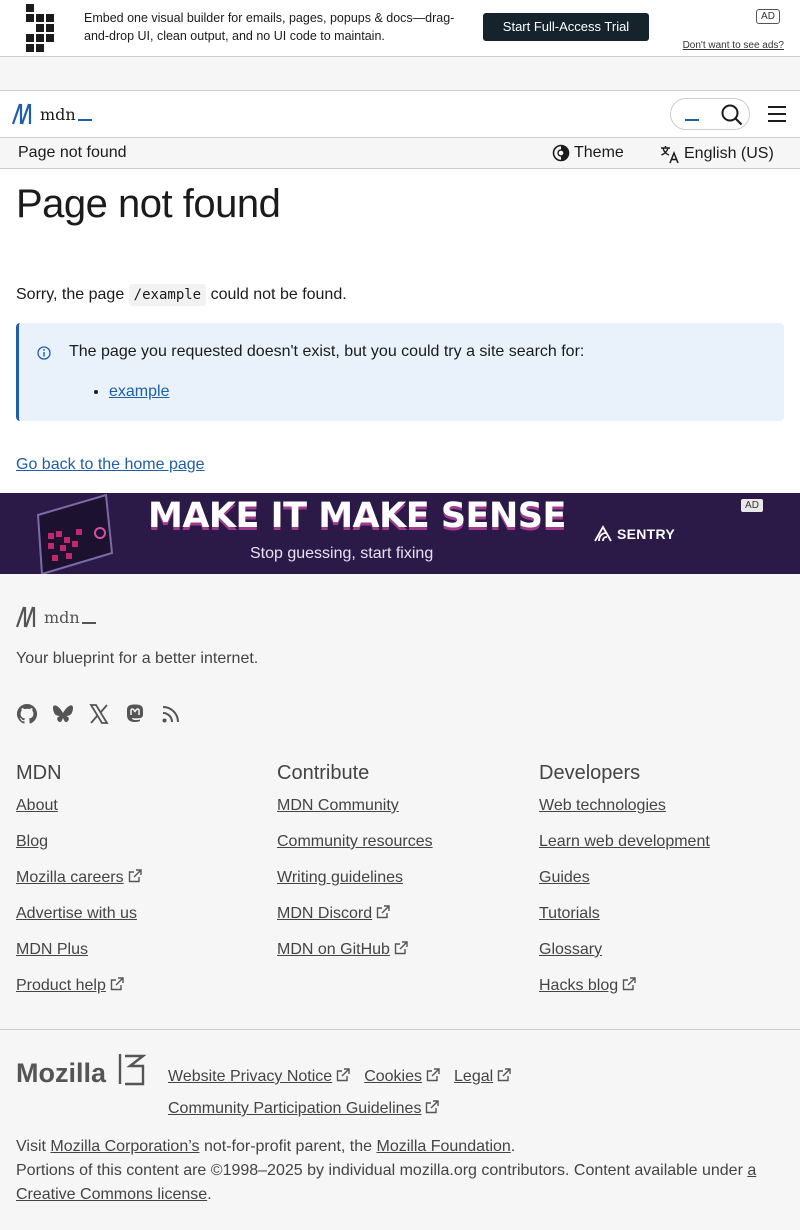  Describe the element at coordinates (70, 294) in the screenshot. I see `sorry-prefix: Sorry, the page` at that location.